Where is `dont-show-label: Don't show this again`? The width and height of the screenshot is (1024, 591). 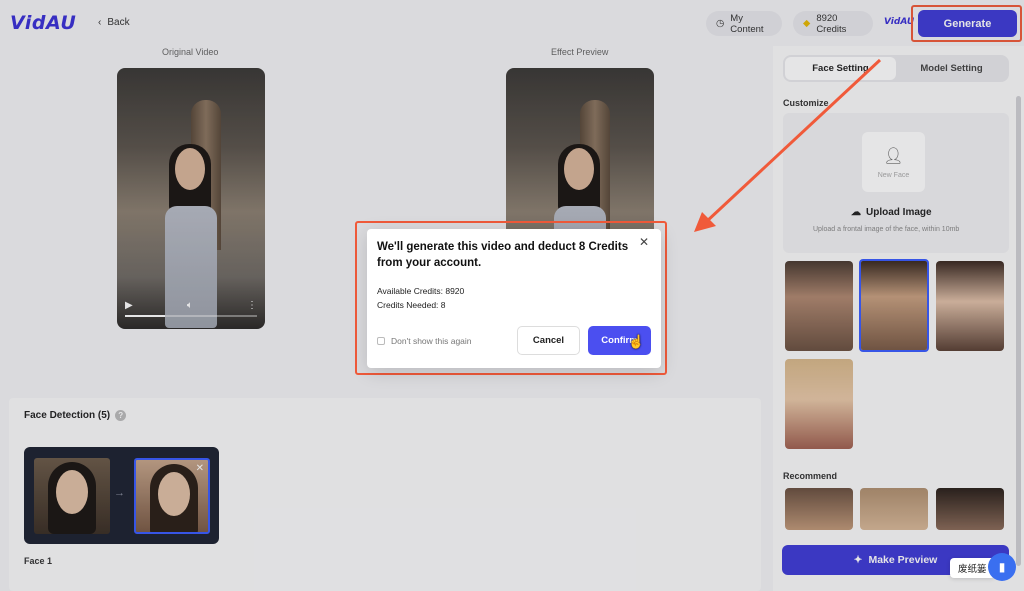
dont-show-label: Don't show this again is located at coordinates (431, 341).